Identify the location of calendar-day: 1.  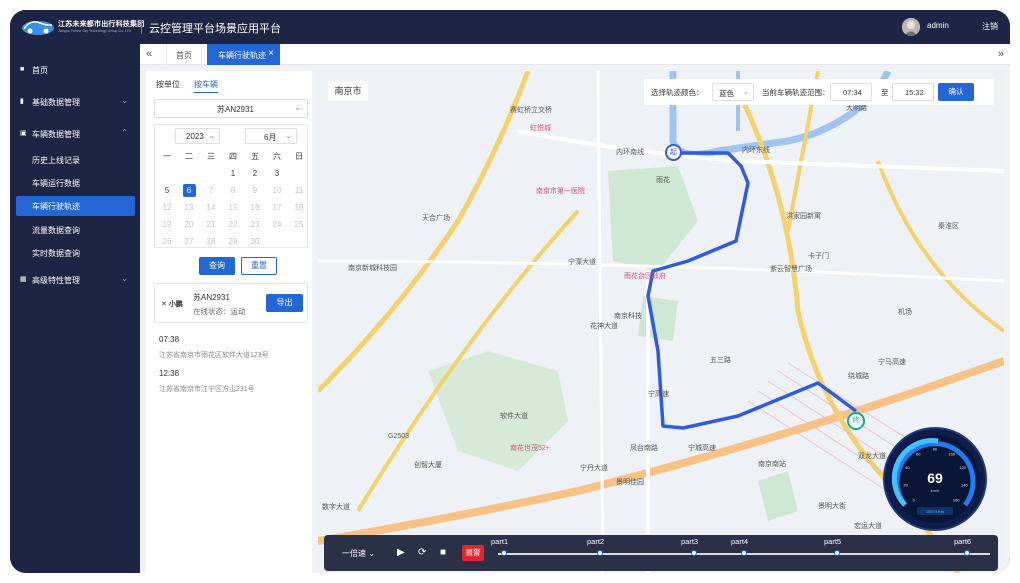
(233, 174).